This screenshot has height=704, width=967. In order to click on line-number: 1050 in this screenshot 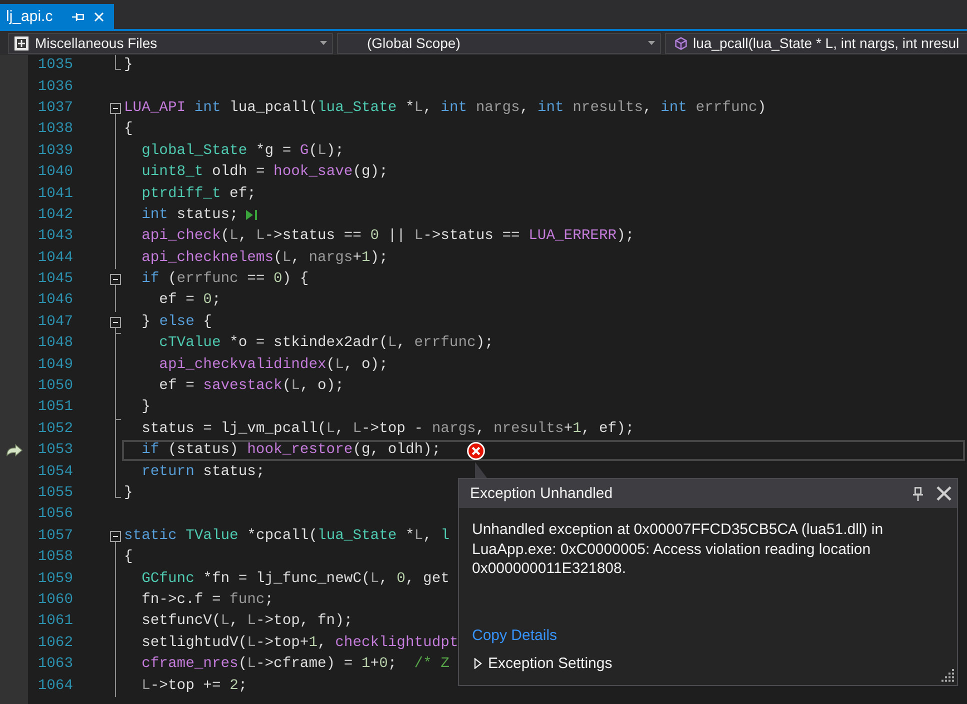, I will do `click(55, 387)`.